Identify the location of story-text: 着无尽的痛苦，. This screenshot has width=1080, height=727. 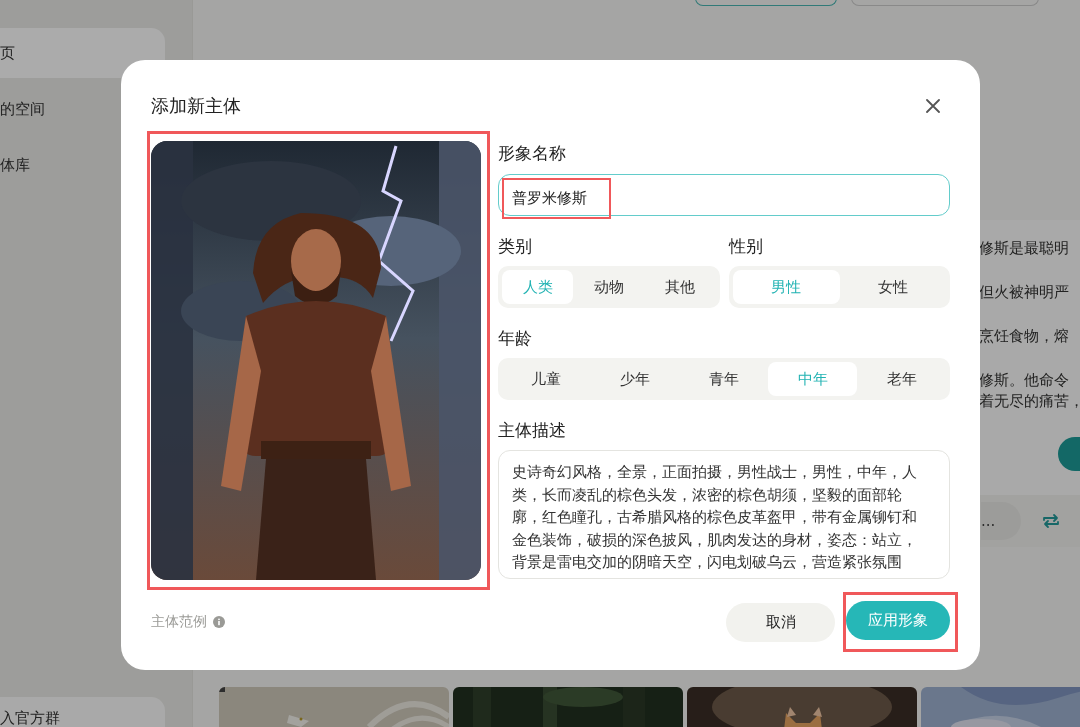
(1029, 401).